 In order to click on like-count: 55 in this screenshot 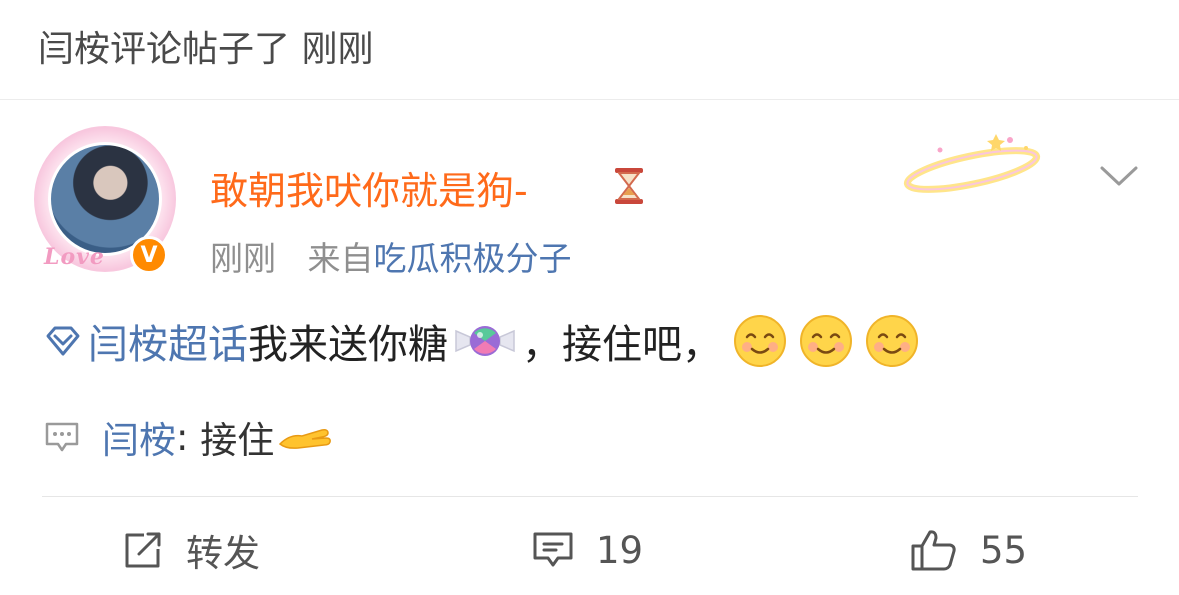, I will do `click(1004, 550)`.